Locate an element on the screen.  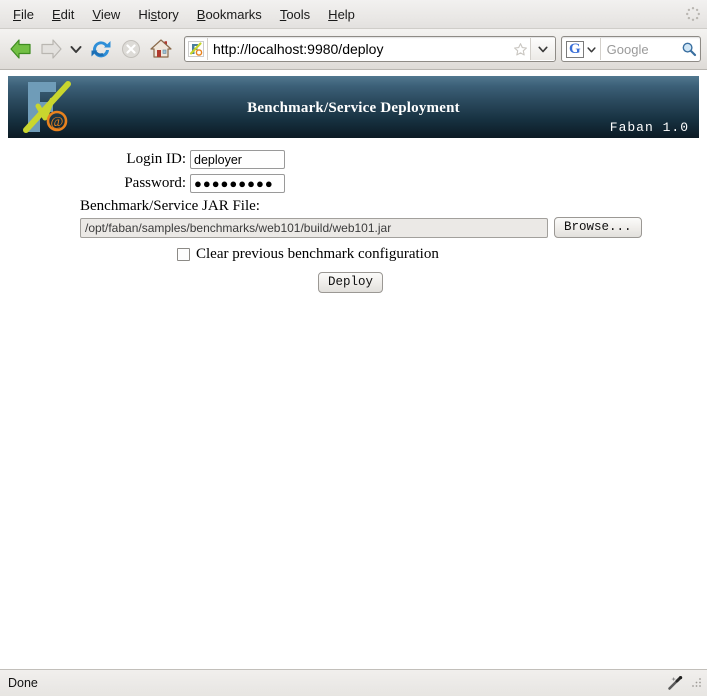
login-id-input: deployer is located at coordinates (237, 159).